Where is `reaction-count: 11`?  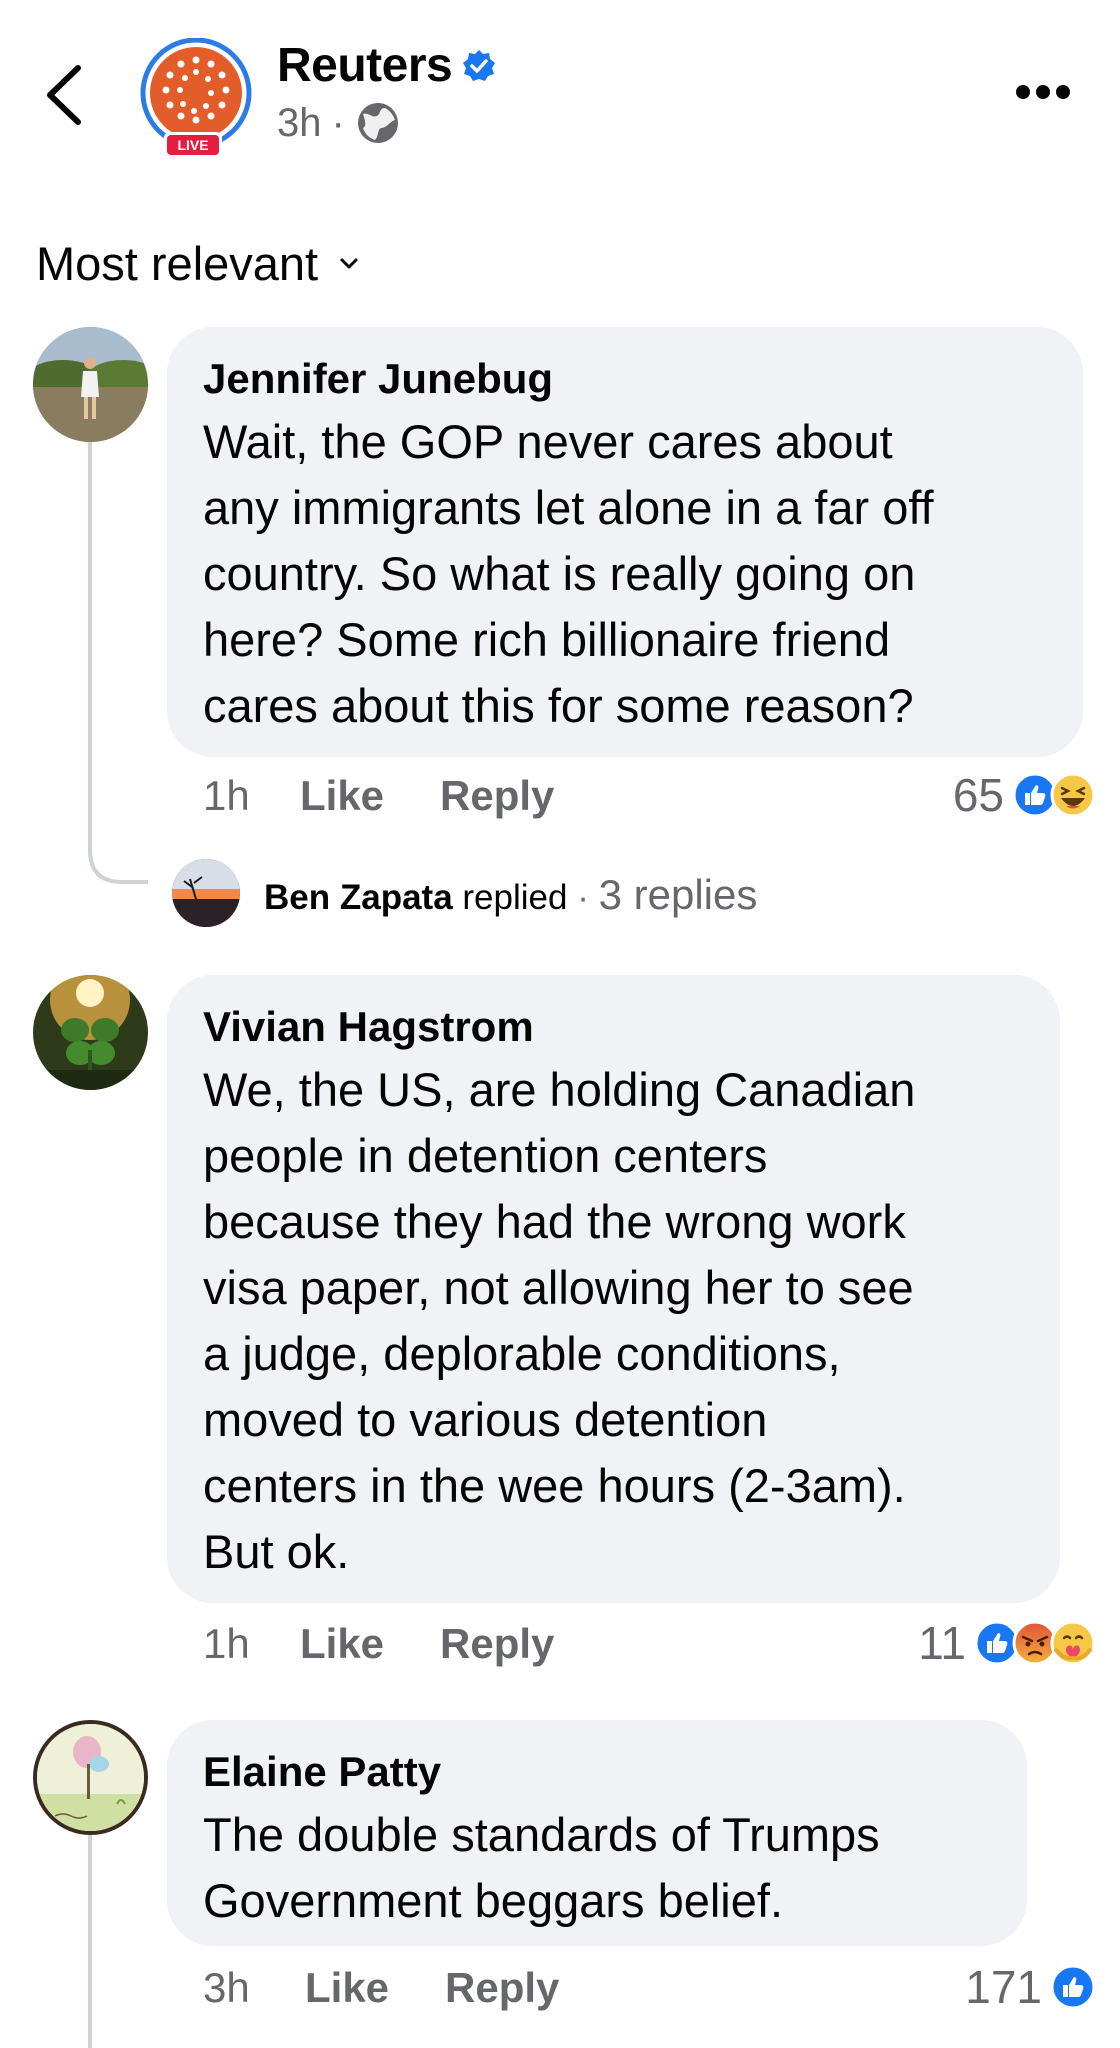
reaction-count: 11 is located at coordinates (942, 1643).